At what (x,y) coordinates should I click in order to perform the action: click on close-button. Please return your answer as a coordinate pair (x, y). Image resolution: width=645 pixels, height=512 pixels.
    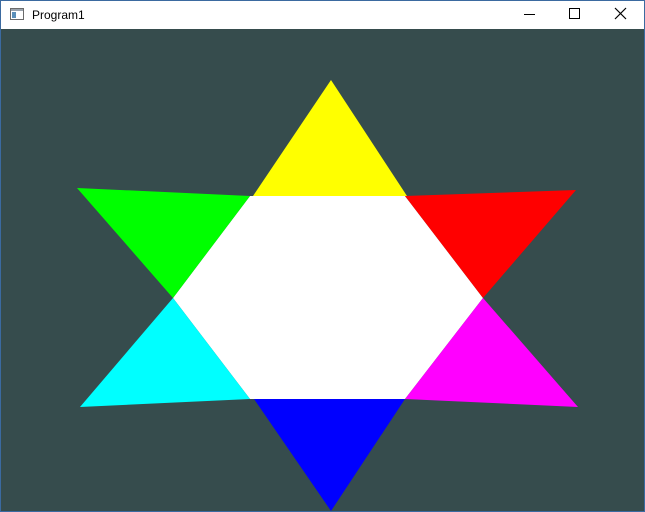
    Looking at the image, I should click on (620, 15).